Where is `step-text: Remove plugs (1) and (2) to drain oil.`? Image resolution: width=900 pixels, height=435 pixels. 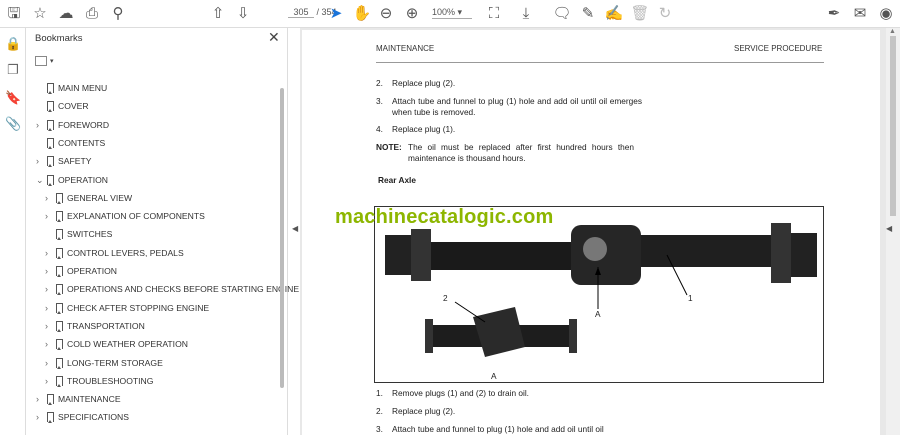 step-text: Remove plugs (1) and (2) to drain oil. is located at coordinates (460, 393).